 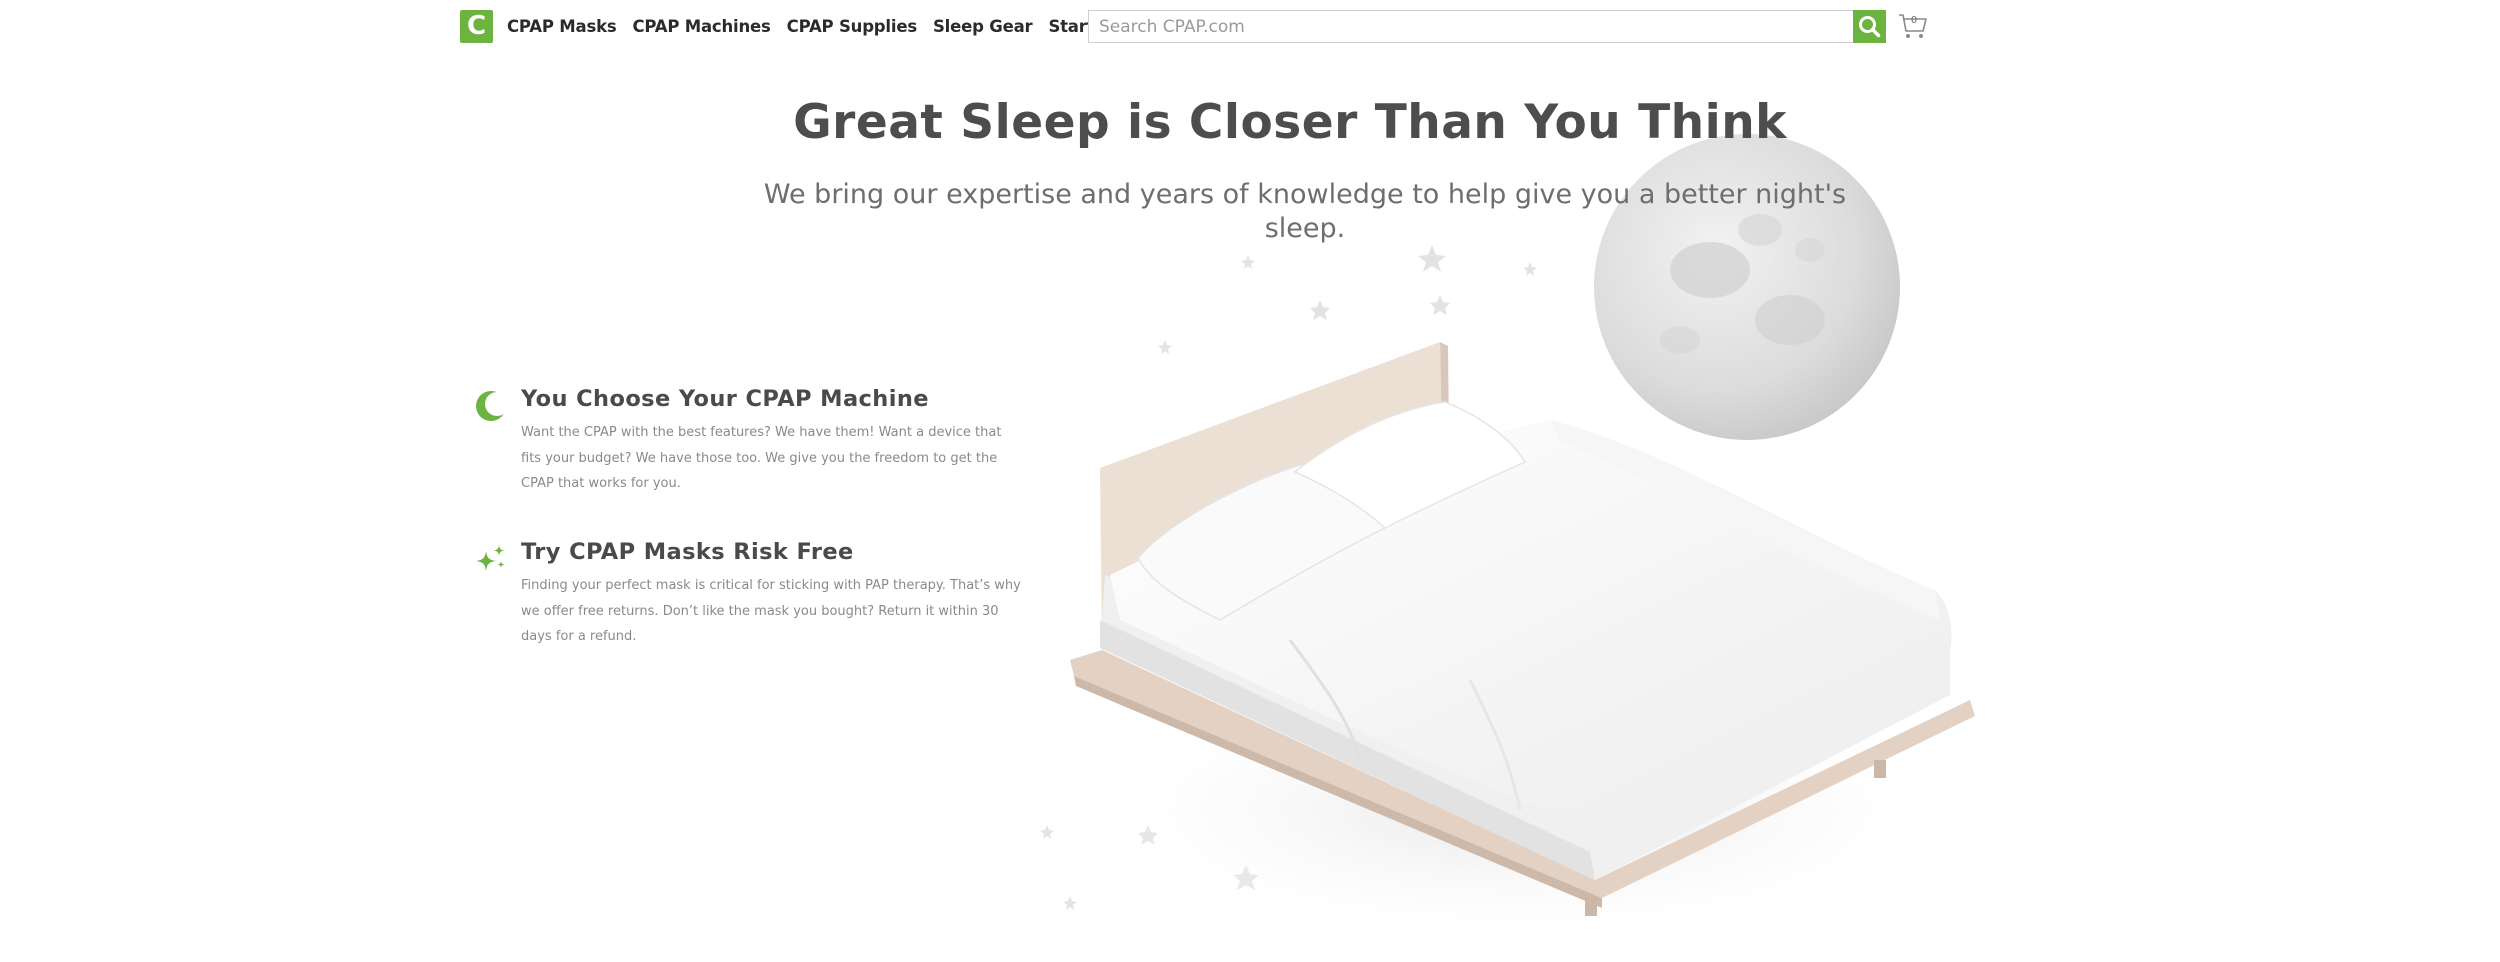 I want to click on cpap-logo: C, so click(x=476, y=26).